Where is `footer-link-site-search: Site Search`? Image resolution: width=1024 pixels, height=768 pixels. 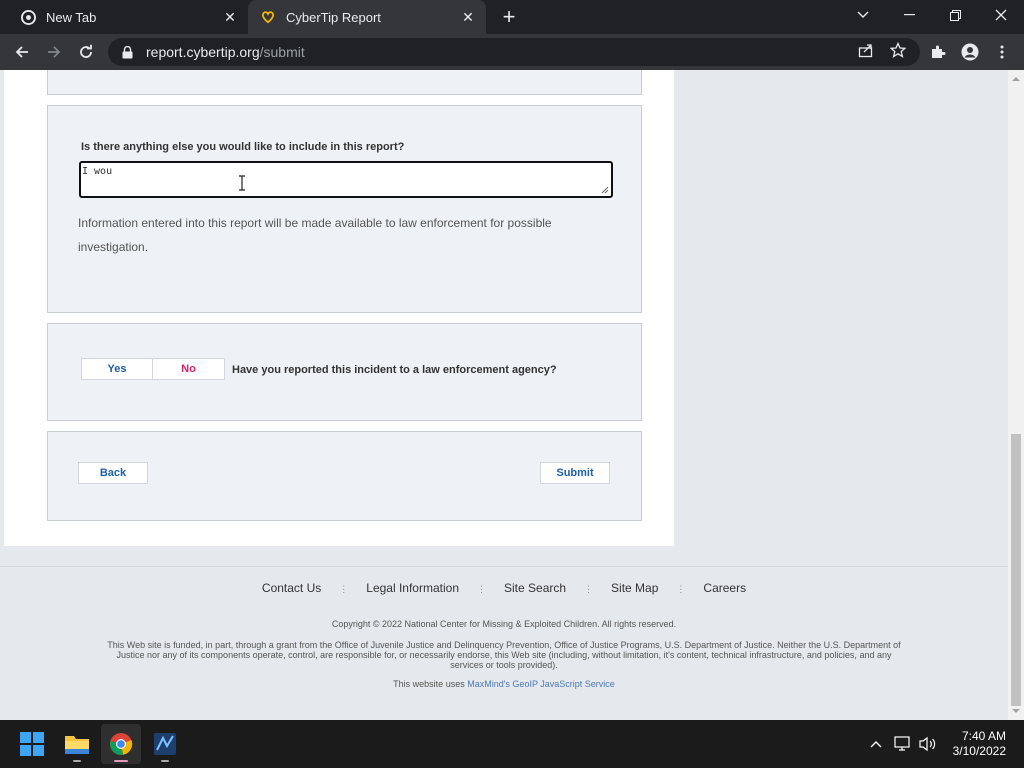 footer-link-site-search: Site Search is located at coordinates (535, 588).